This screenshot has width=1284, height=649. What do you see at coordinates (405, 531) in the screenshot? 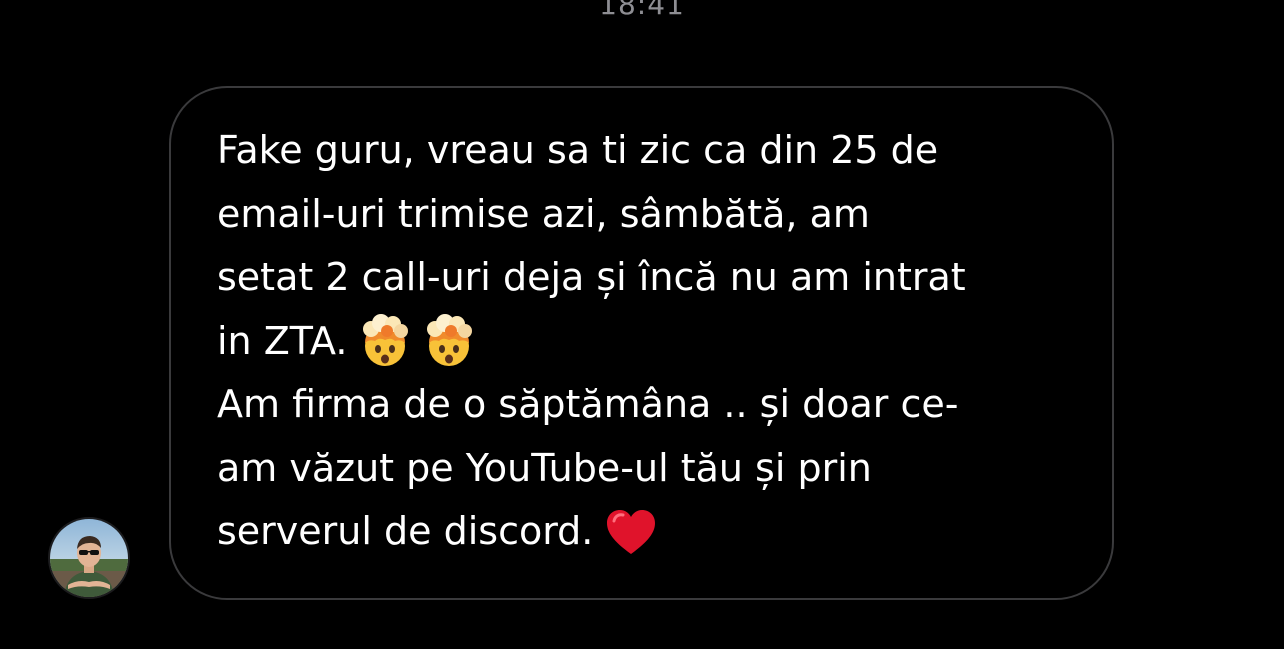
I see `message-line-text: serverul de discord.` at bounding box center [405, 531].